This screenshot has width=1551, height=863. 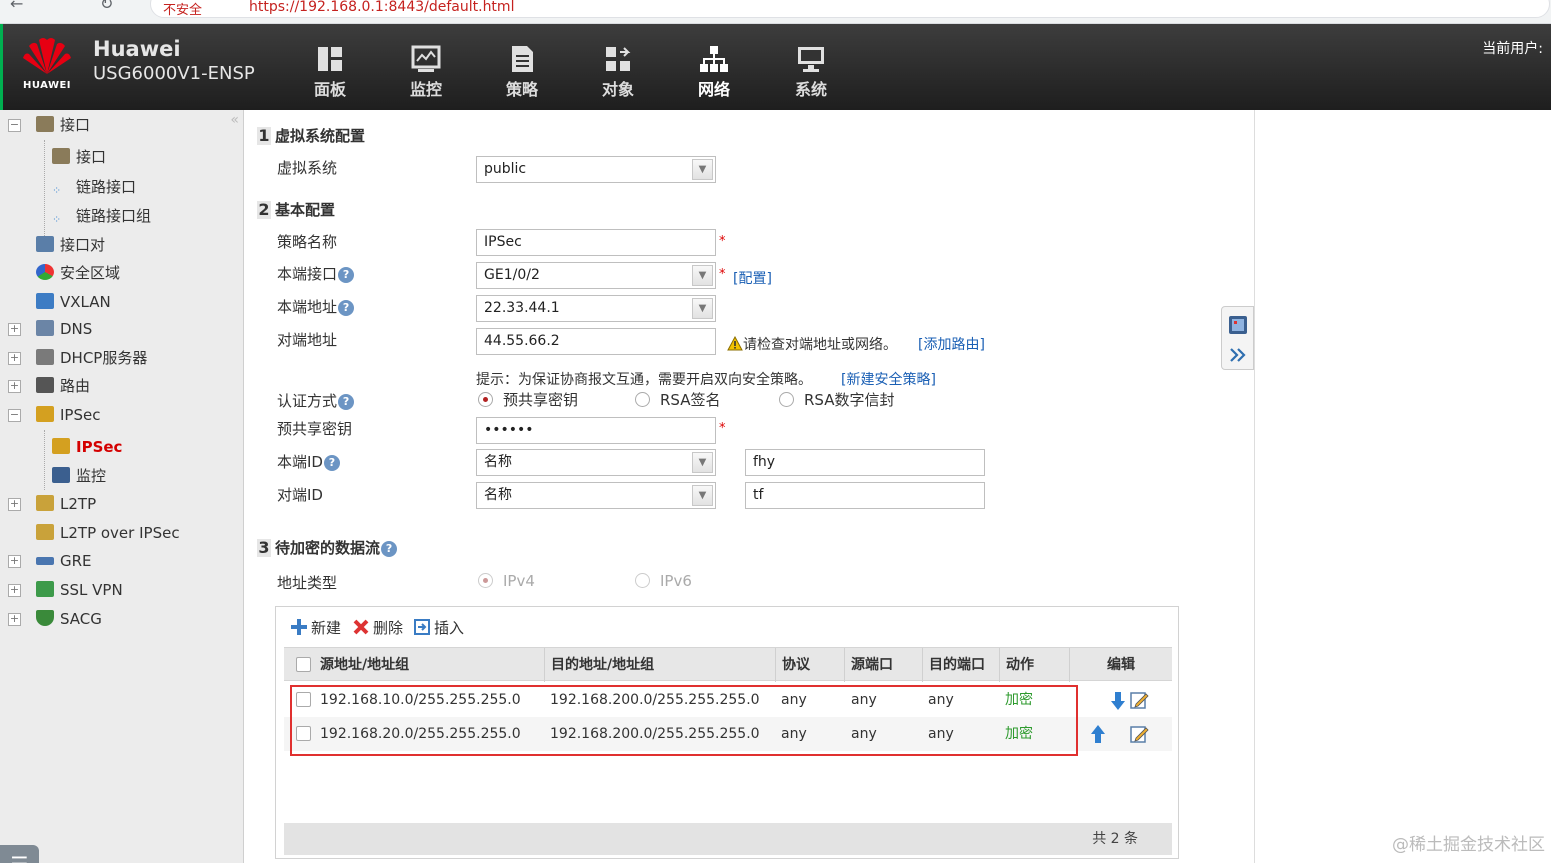 I want to click on sidebar-item-dhcp-server: + DHCP服务器, so click(x=78, y=358).